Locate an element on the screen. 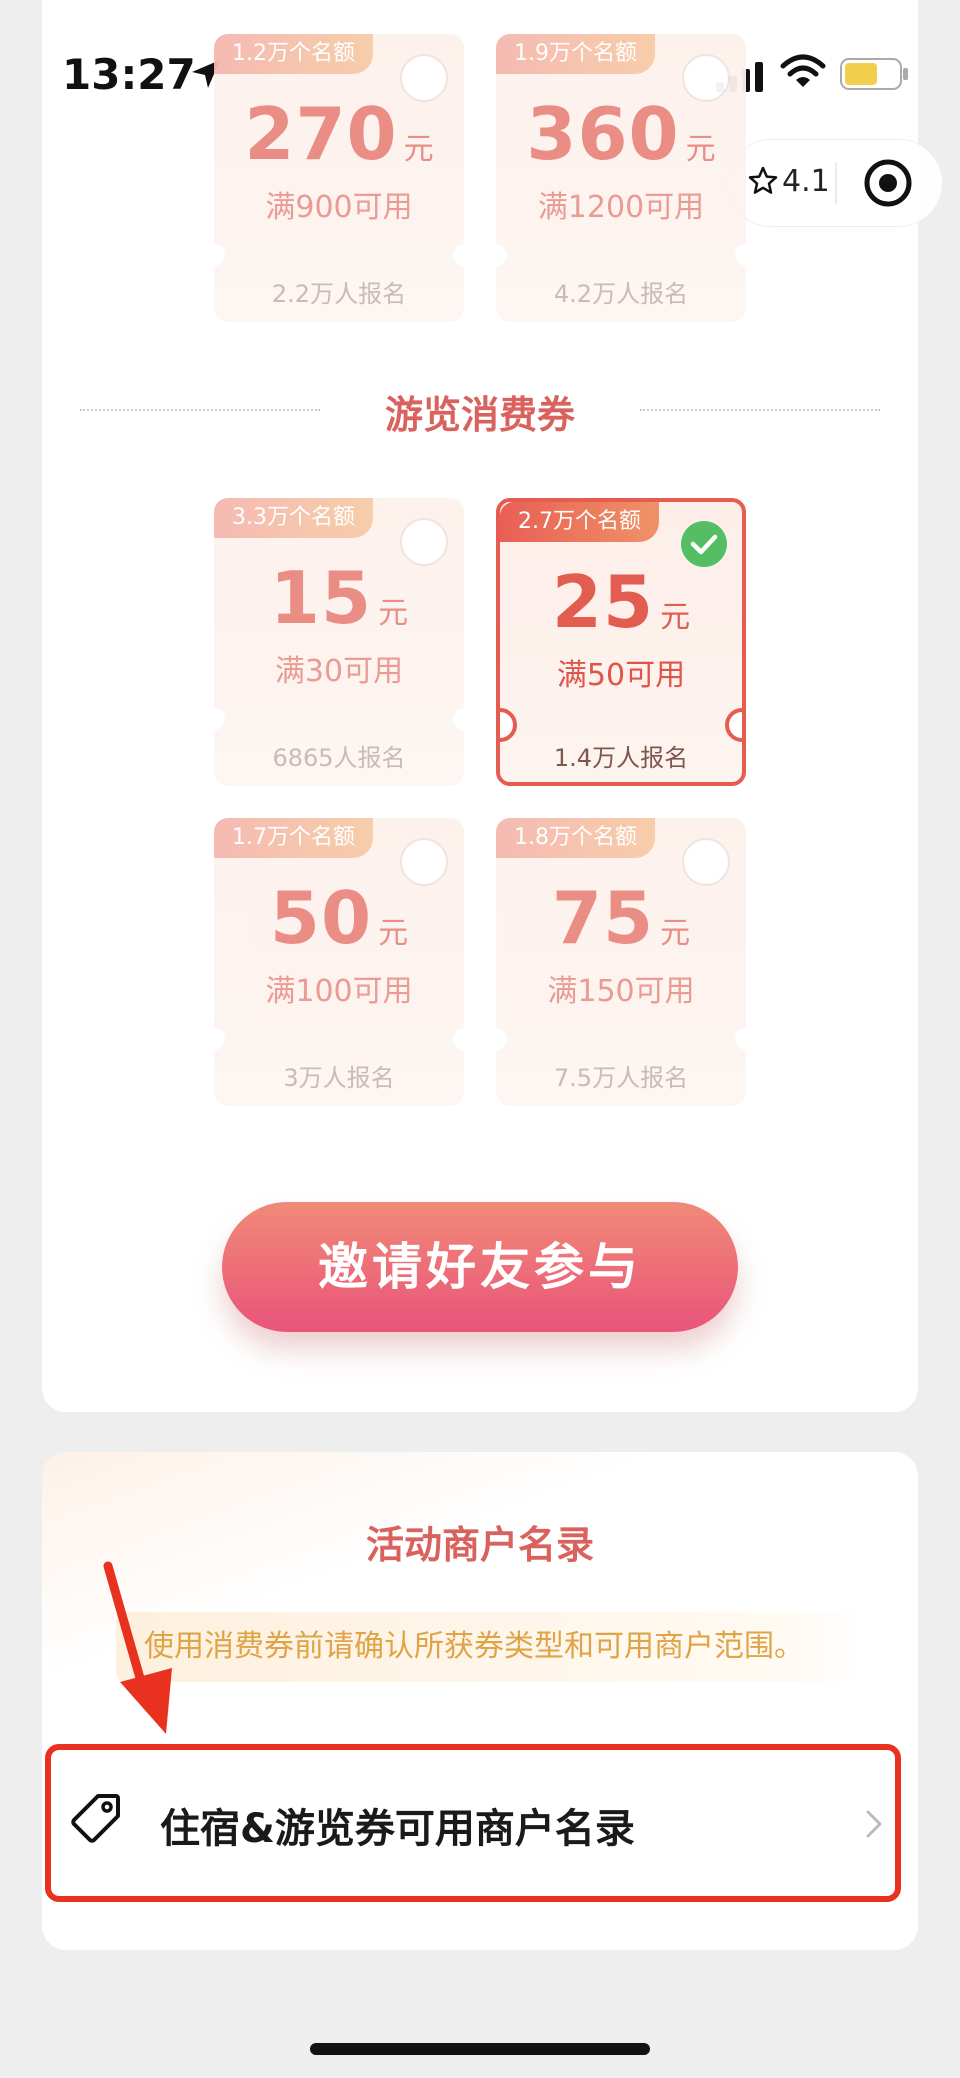 This screenshot has width=960, height=2078. quota-badge: 3.3万个名额 is located at coordinates (293, 518).